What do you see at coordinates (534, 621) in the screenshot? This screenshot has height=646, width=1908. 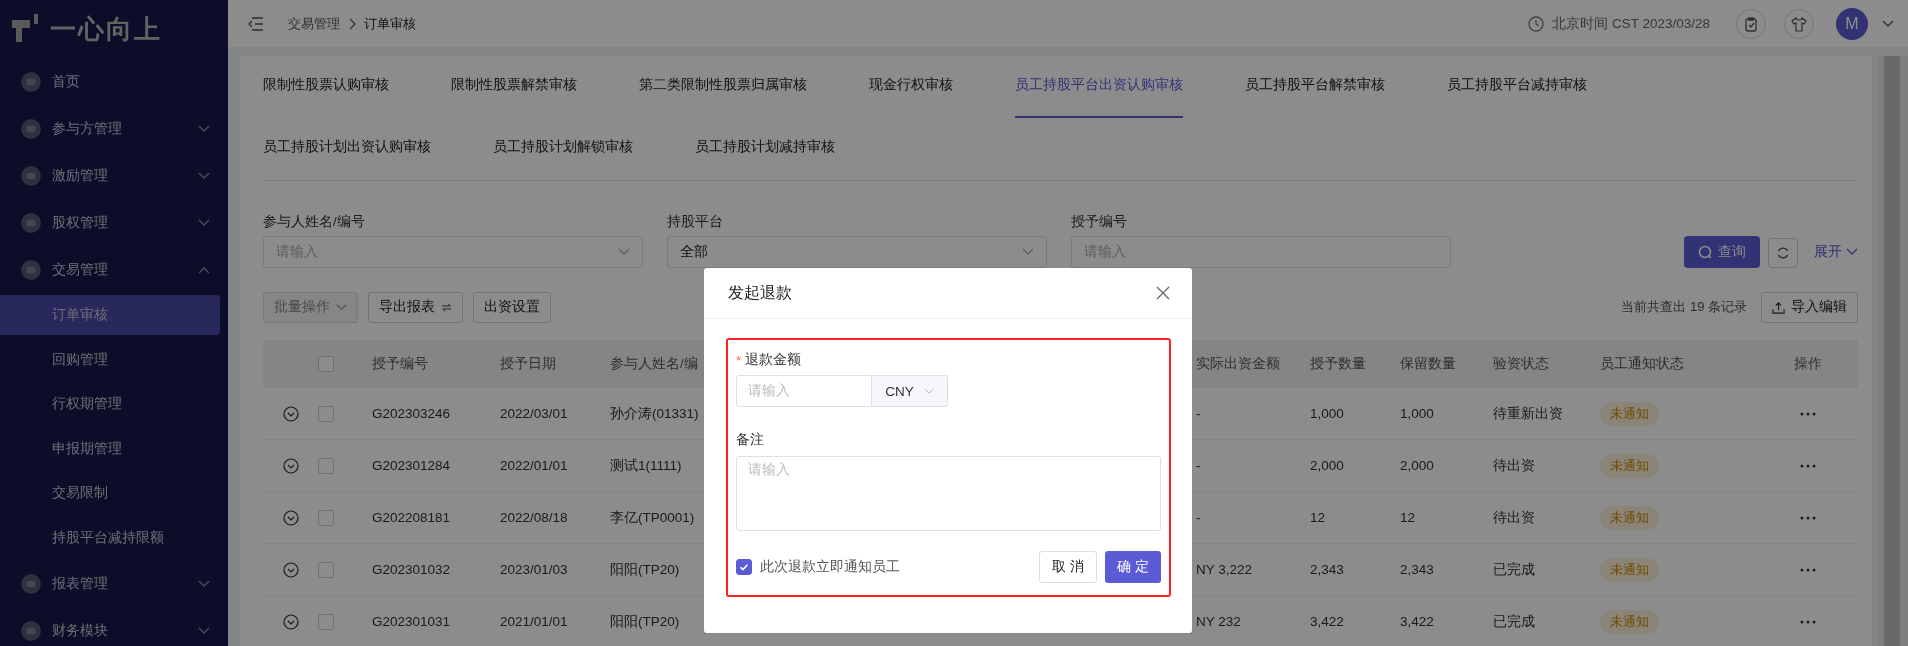 I see `table-cell: 2021/01/01` at bounding box center [534, 621].